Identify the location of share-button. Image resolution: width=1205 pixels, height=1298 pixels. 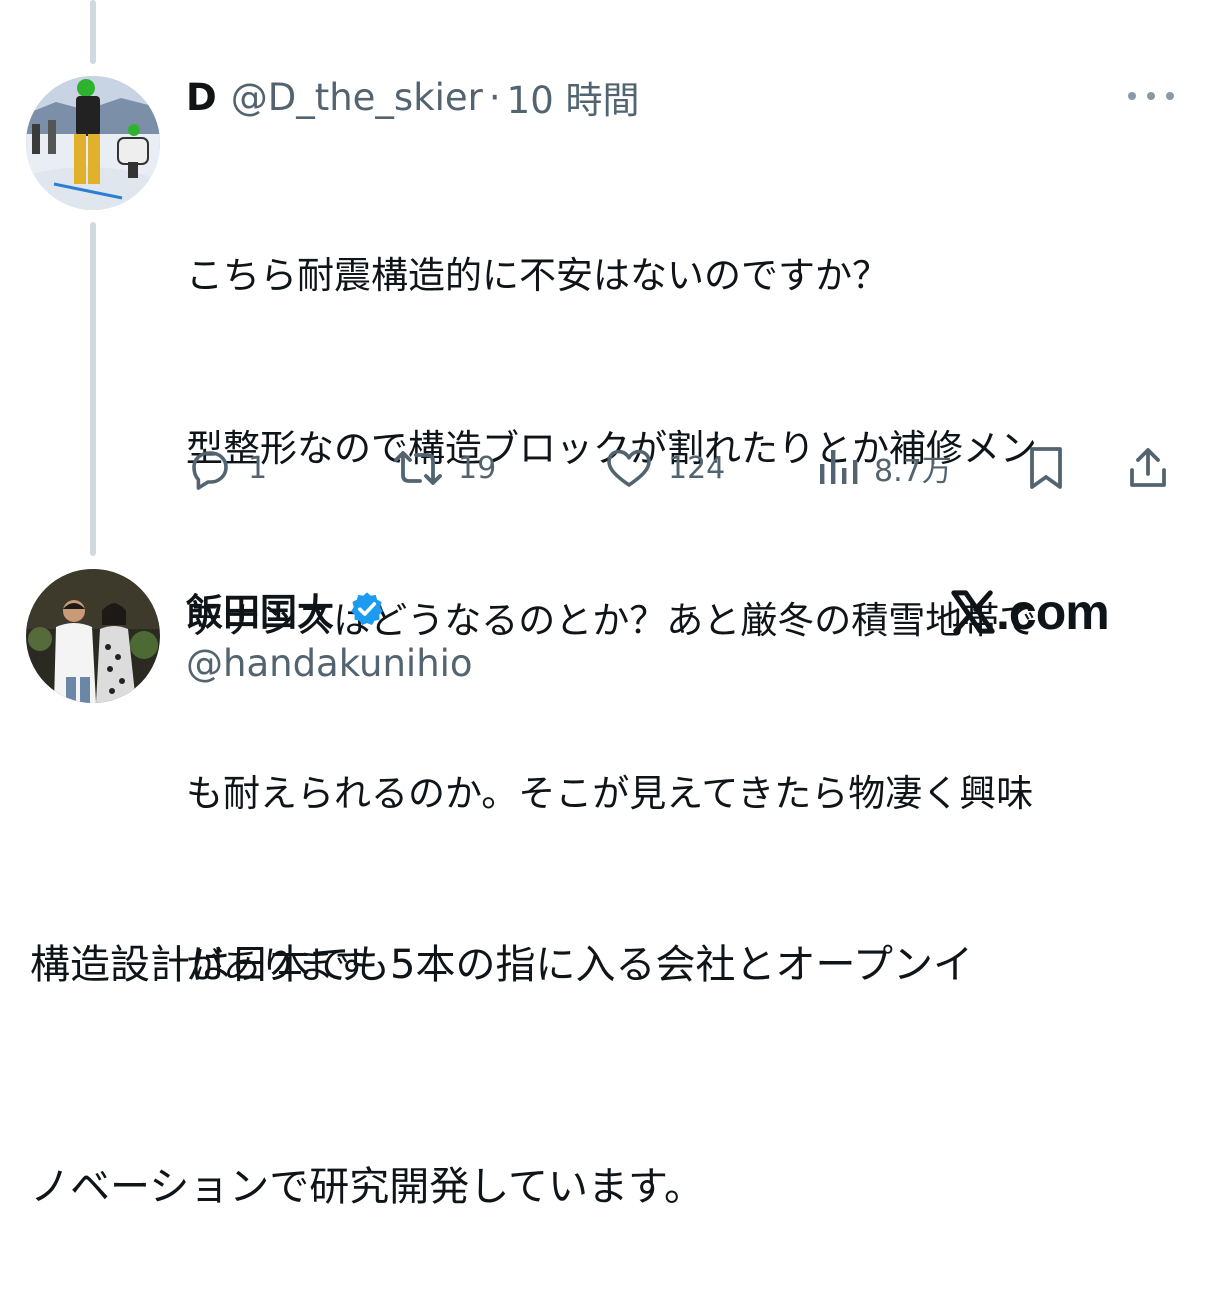
(1148, 468).